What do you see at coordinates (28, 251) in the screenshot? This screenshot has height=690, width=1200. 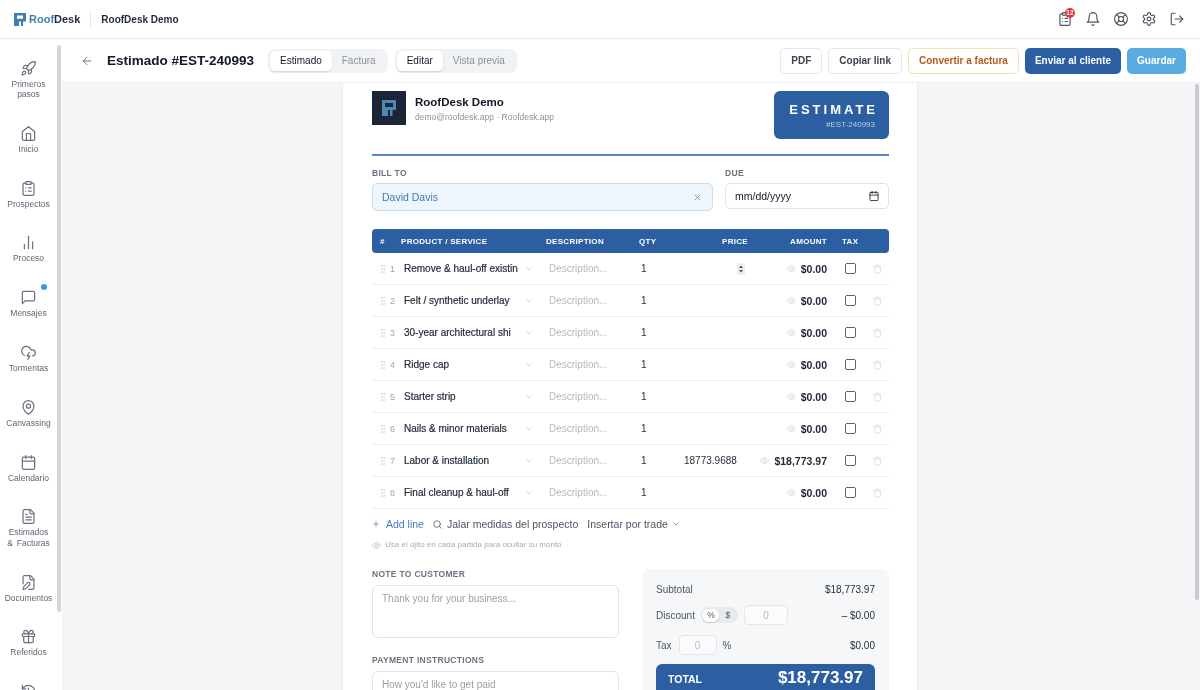 I see `sidebar-item: Proceso` at bounding box center [28, 251].